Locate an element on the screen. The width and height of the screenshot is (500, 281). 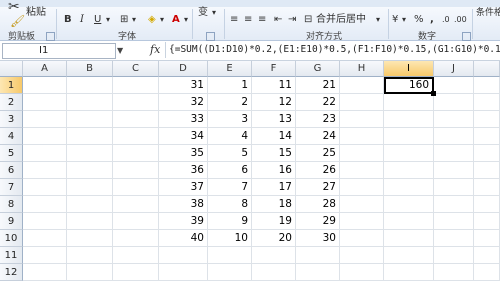
cell-h12 is located at coordinates (362, 272).